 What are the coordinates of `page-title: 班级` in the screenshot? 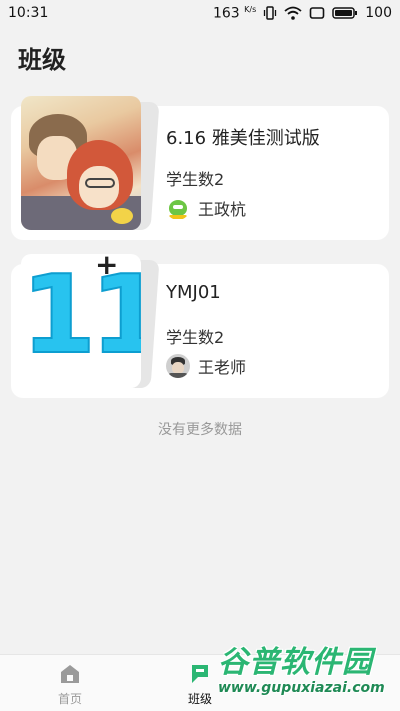 It's located at (42, 60).